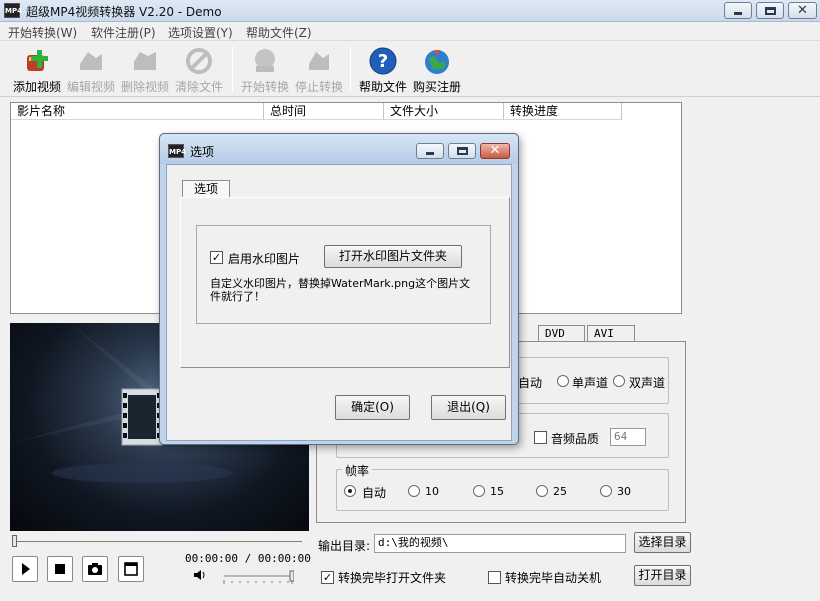 The width and height of the screenshot is (820, 601). I want to click on clear-files-label: 清除文件, so click(198, 87).